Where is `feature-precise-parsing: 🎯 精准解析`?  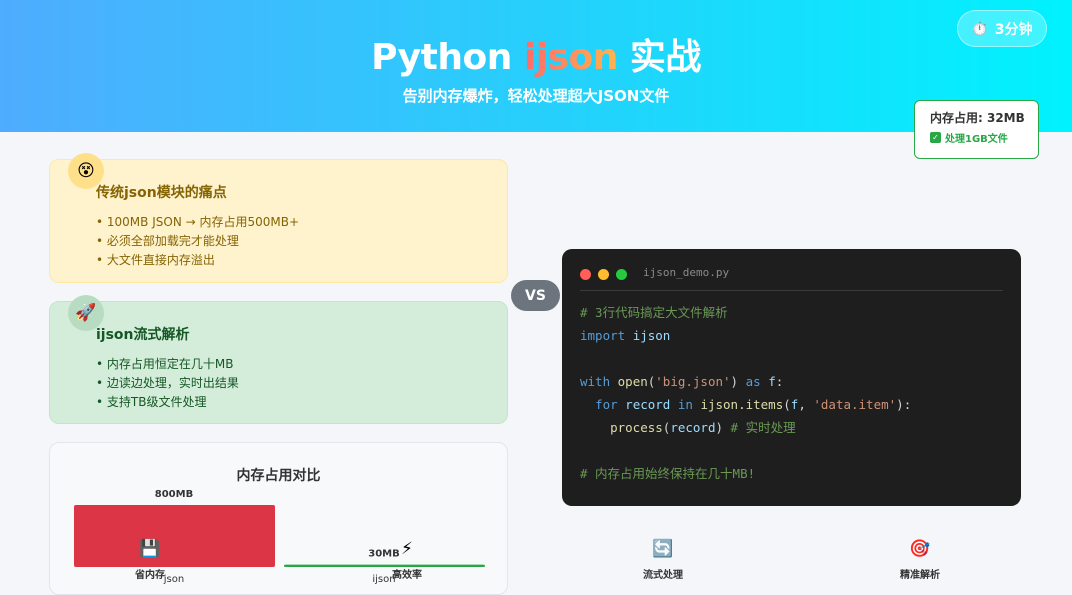 feature-precise-parsing: 🎯 精准解析 is located at coordinates (920, 558).